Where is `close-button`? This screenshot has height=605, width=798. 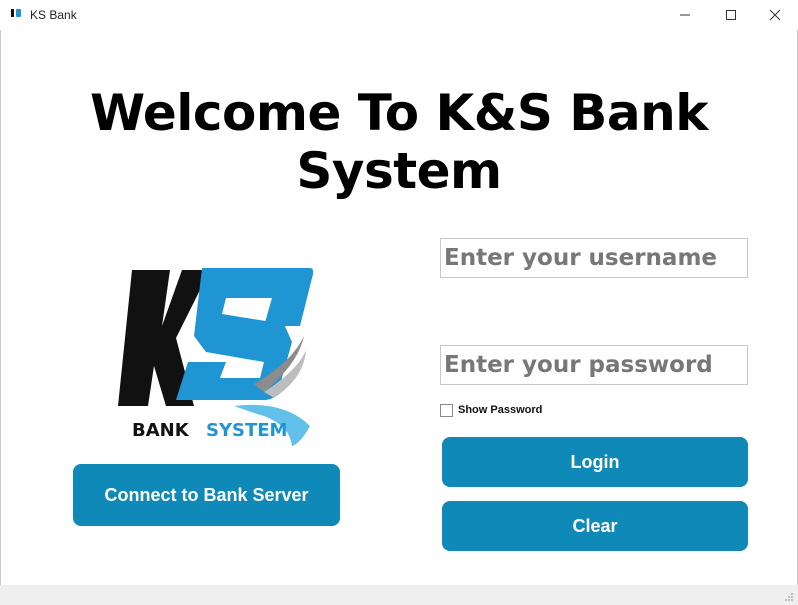 close-button is located at coordinates (775, 15).